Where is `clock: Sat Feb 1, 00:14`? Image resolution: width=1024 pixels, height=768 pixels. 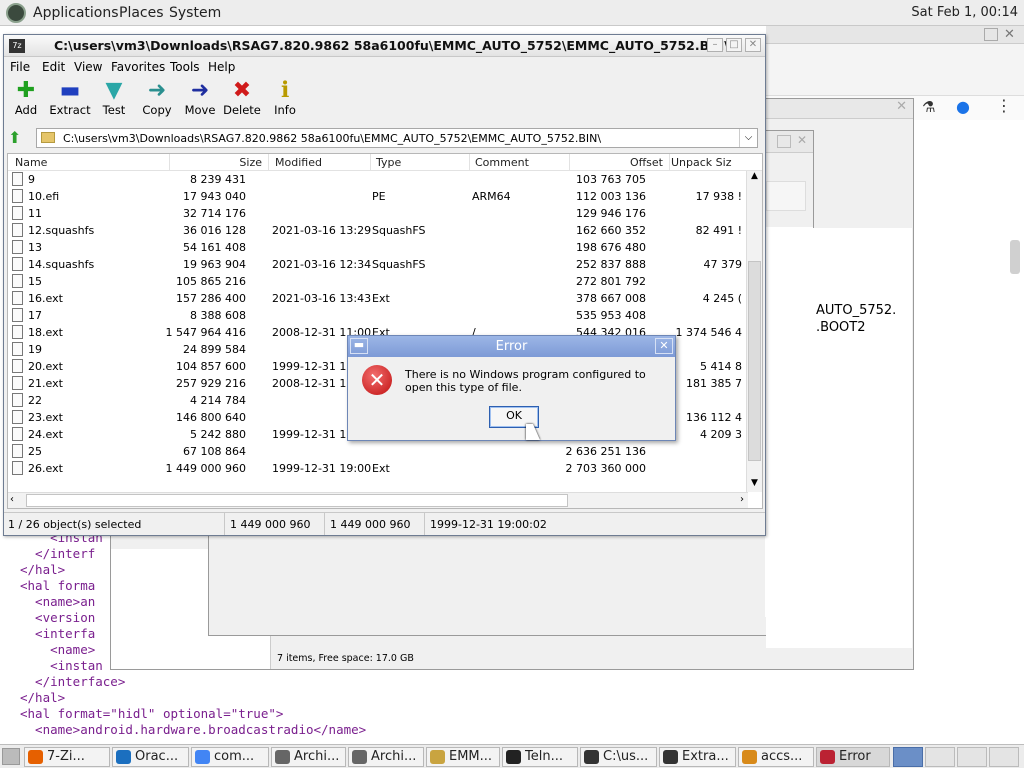
clock: Sat Feb 1, 00:14 is located at coordinates (964, 12).